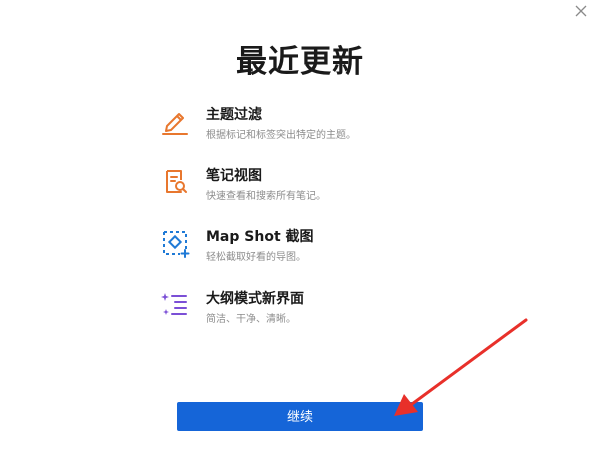 This screenshot has height=453, width=600. What do you see at coordinates (251, 319) in the screenshot?
I see `feature-description: 简洁、干净、清晰。` at bounding box center [251, 319].